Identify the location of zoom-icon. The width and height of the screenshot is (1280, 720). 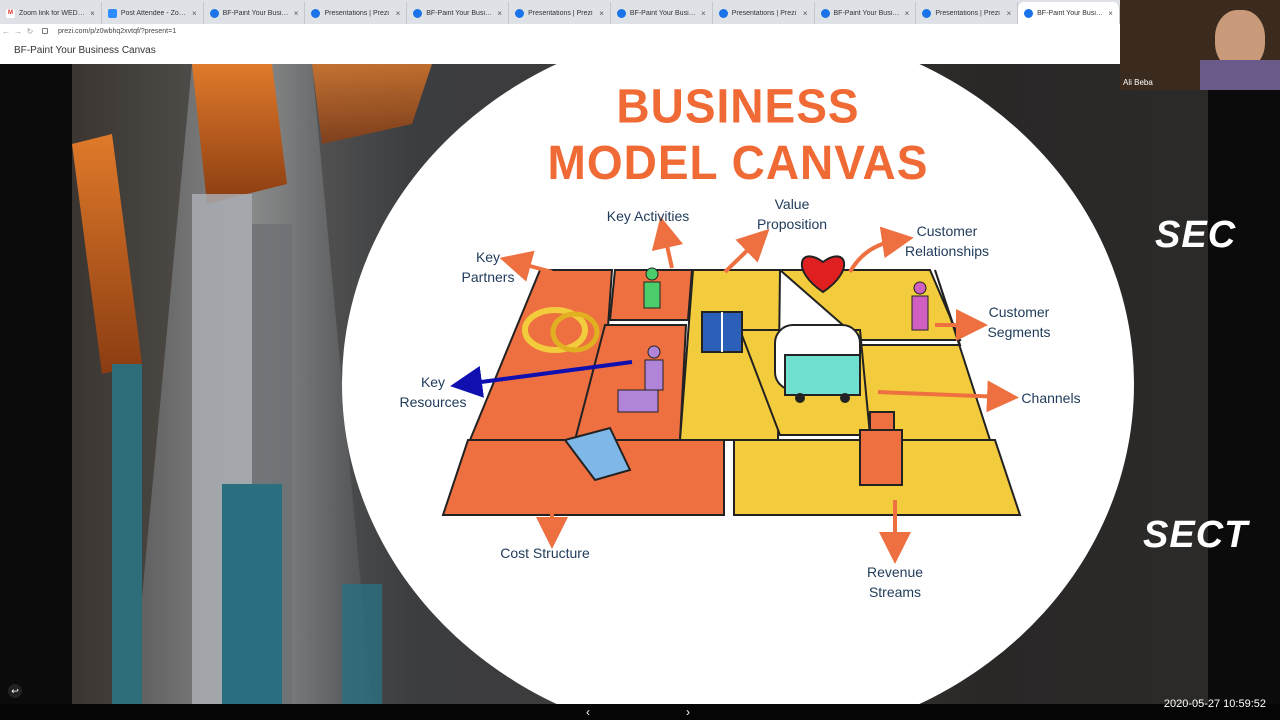
(112, 13).